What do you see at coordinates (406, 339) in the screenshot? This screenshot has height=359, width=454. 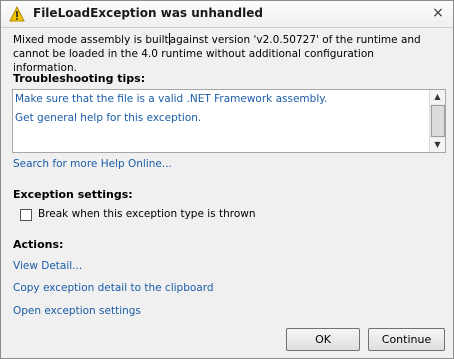 I see `continue-button: Continue` at bounding box center [406, 339].